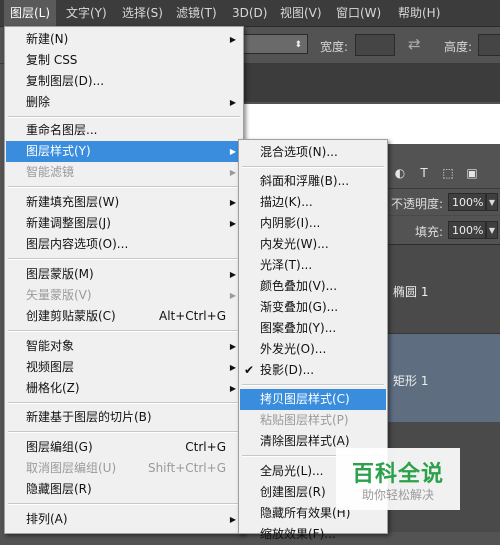  What do you see at coordinates (417, 204) in the screenshot?
I see `opacity-label: 不透明度:` at bounding box center [417, 204].